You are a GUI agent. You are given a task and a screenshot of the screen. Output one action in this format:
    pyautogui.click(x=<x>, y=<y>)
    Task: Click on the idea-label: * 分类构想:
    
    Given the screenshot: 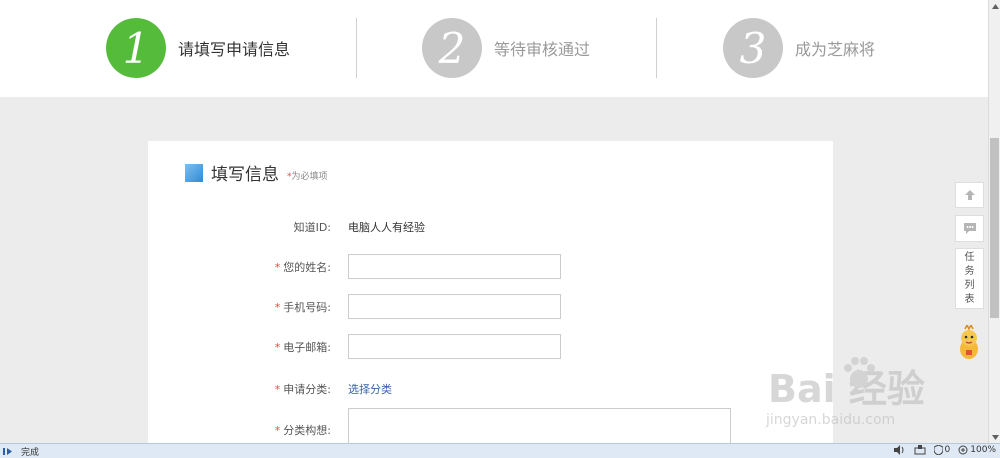 What is the action you would take?
    pyautogui.click(x=302, y=430)
    